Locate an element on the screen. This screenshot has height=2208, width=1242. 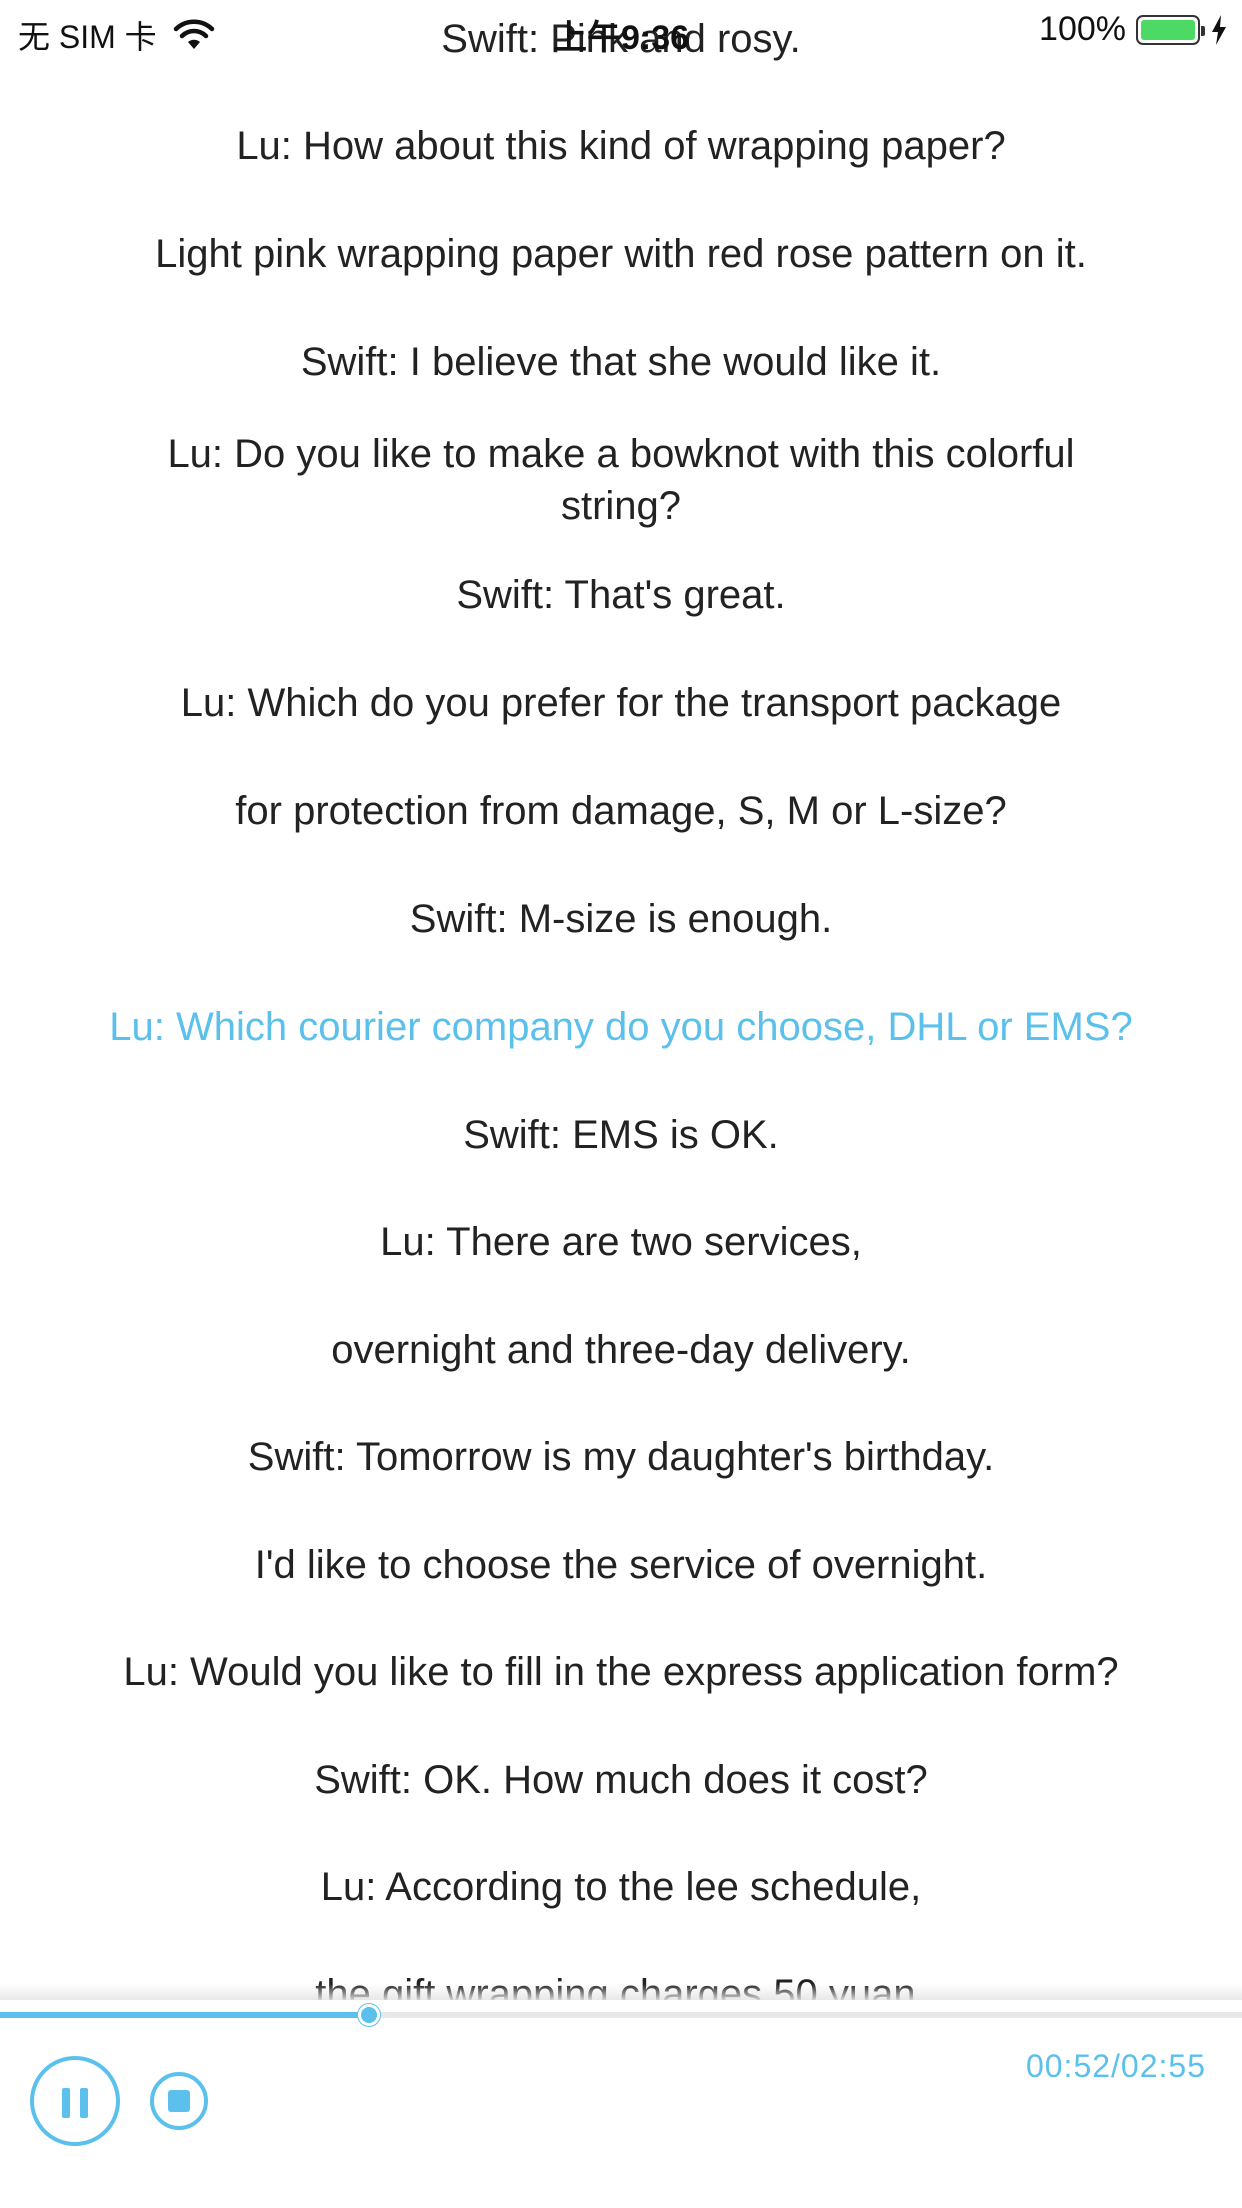
stop-button is located at coordinates (179, 2101).